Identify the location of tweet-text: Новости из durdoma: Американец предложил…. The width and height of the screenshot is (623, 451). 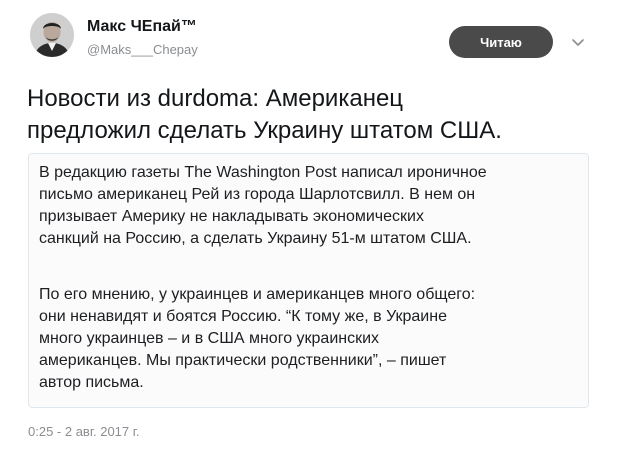
(317, 115).